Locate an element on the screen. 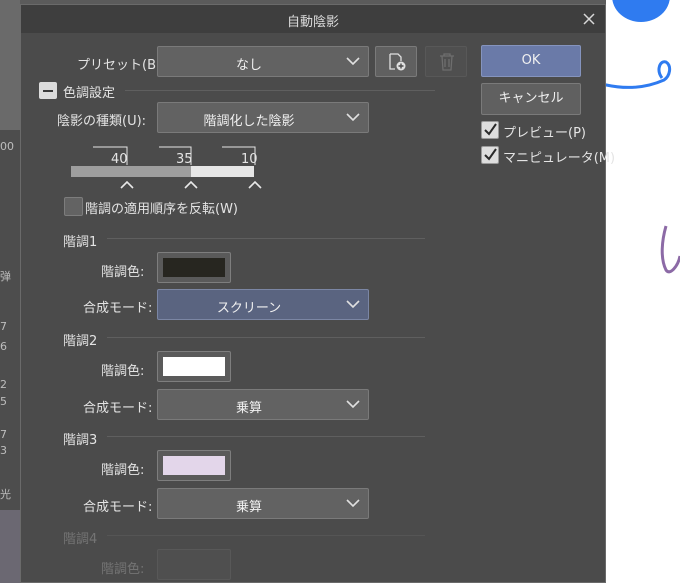  shadow-type-dropdown: 階調化した陰影 is located at coordinates (263, 117).